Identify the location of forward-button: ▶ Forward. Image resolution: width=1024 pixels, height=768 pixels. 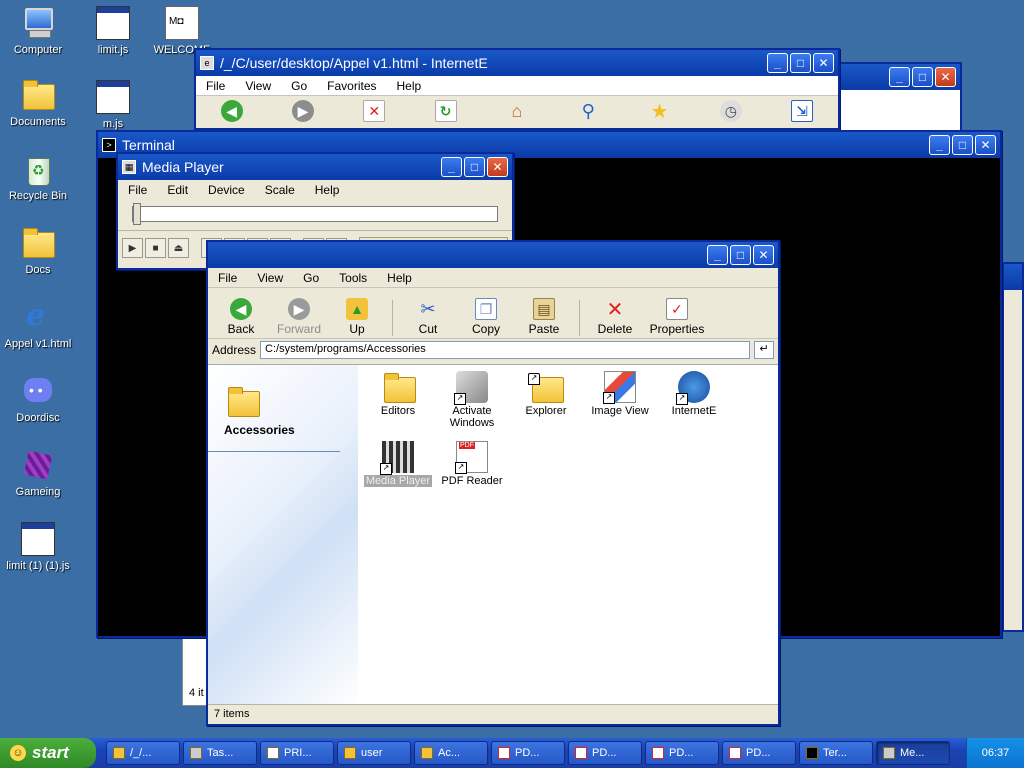
(299, 317).